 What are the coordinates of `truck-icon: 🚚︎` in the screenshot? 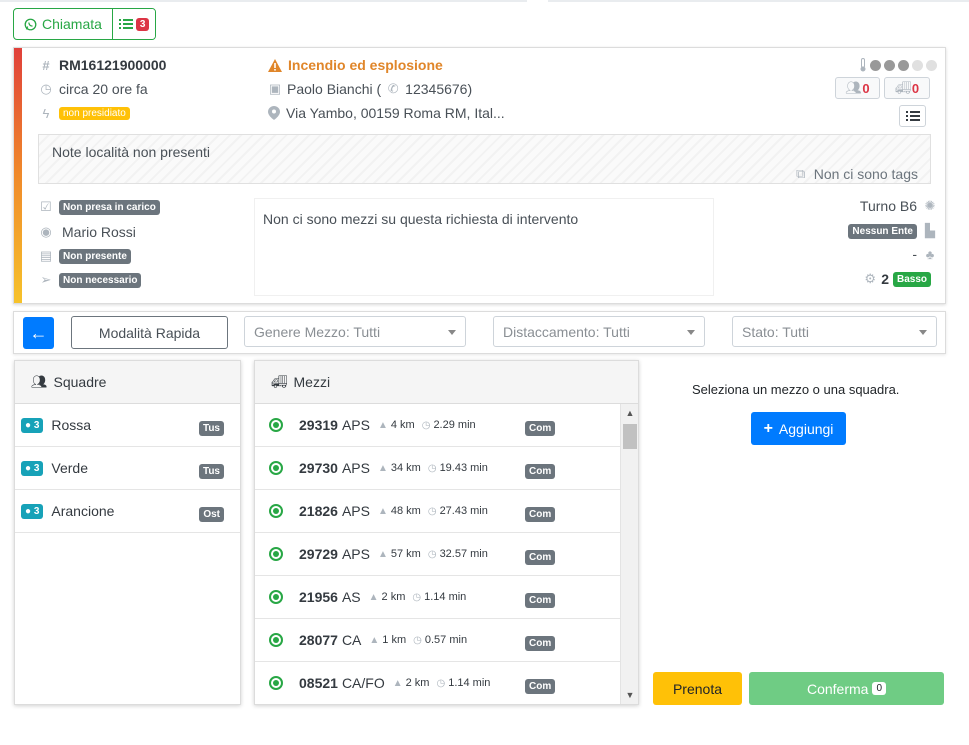 It's located at (279, 381).